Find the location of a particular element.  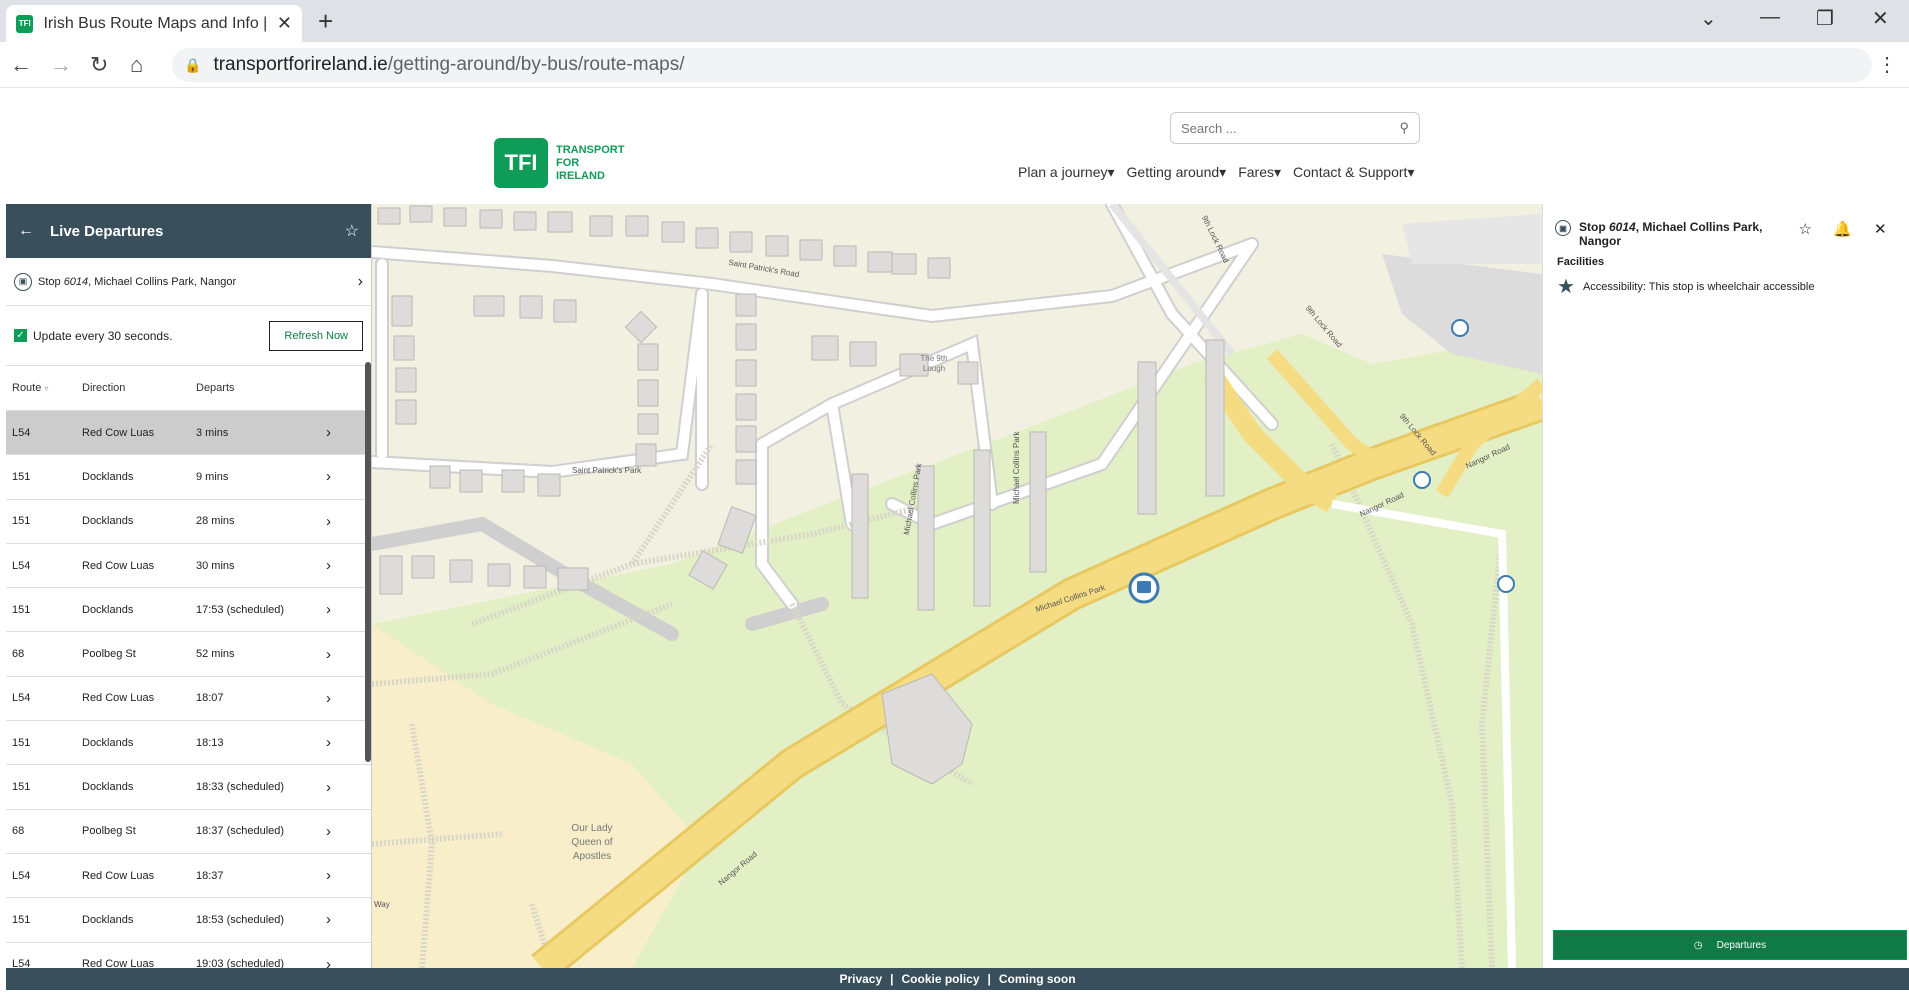

departure-row: L54 Red Cow Luas 30 mins › is located at coordinates (188, 566).